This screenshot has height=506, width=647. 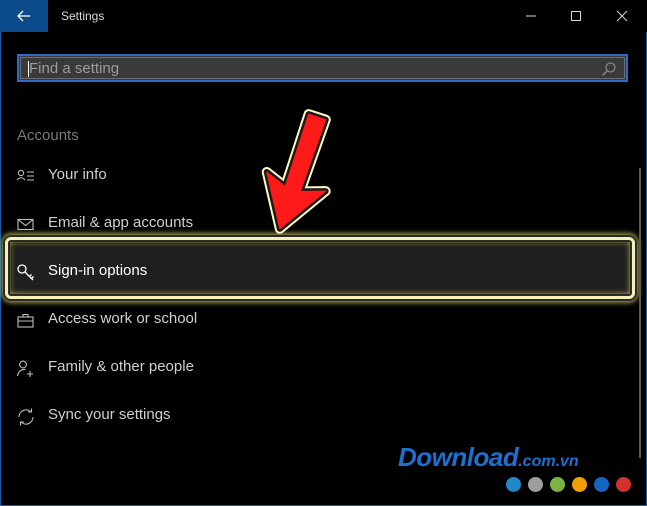 I want to click on back-button, so click(x=24, y=16).